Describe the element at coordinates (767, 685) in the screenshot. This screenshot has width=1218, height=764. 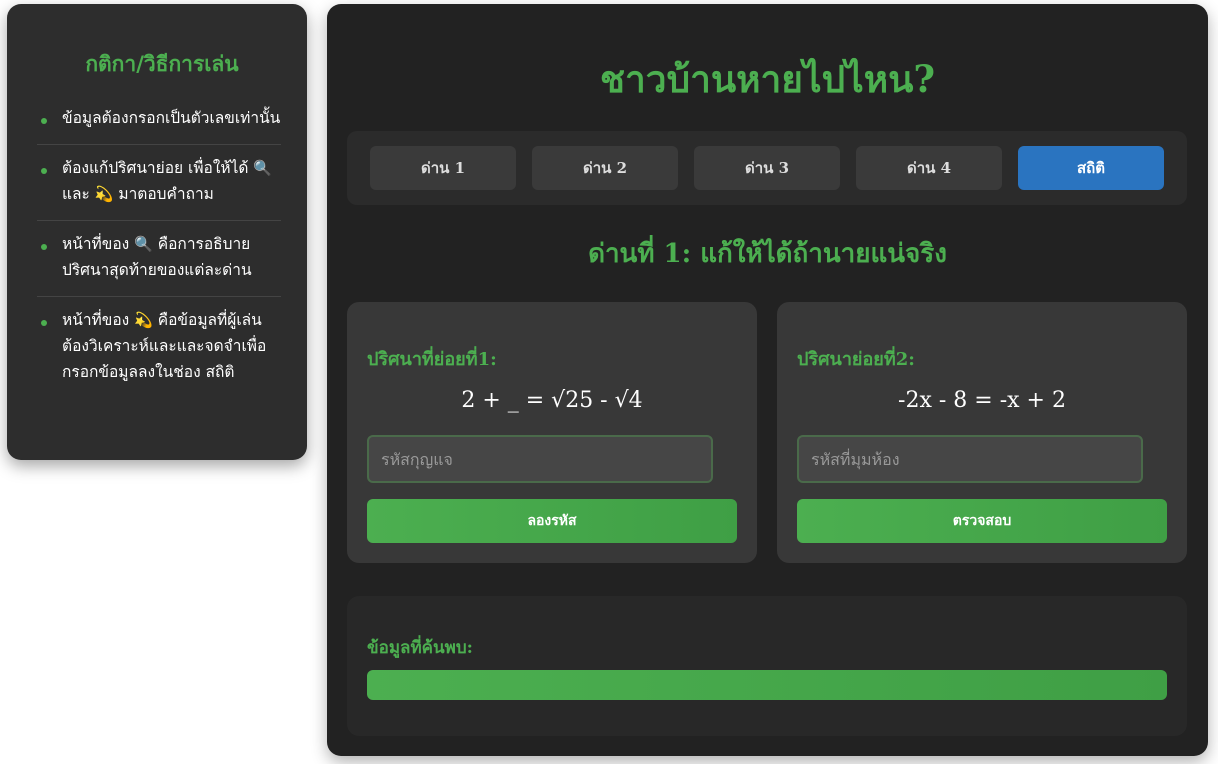
I see `found-info-bar` at that location.